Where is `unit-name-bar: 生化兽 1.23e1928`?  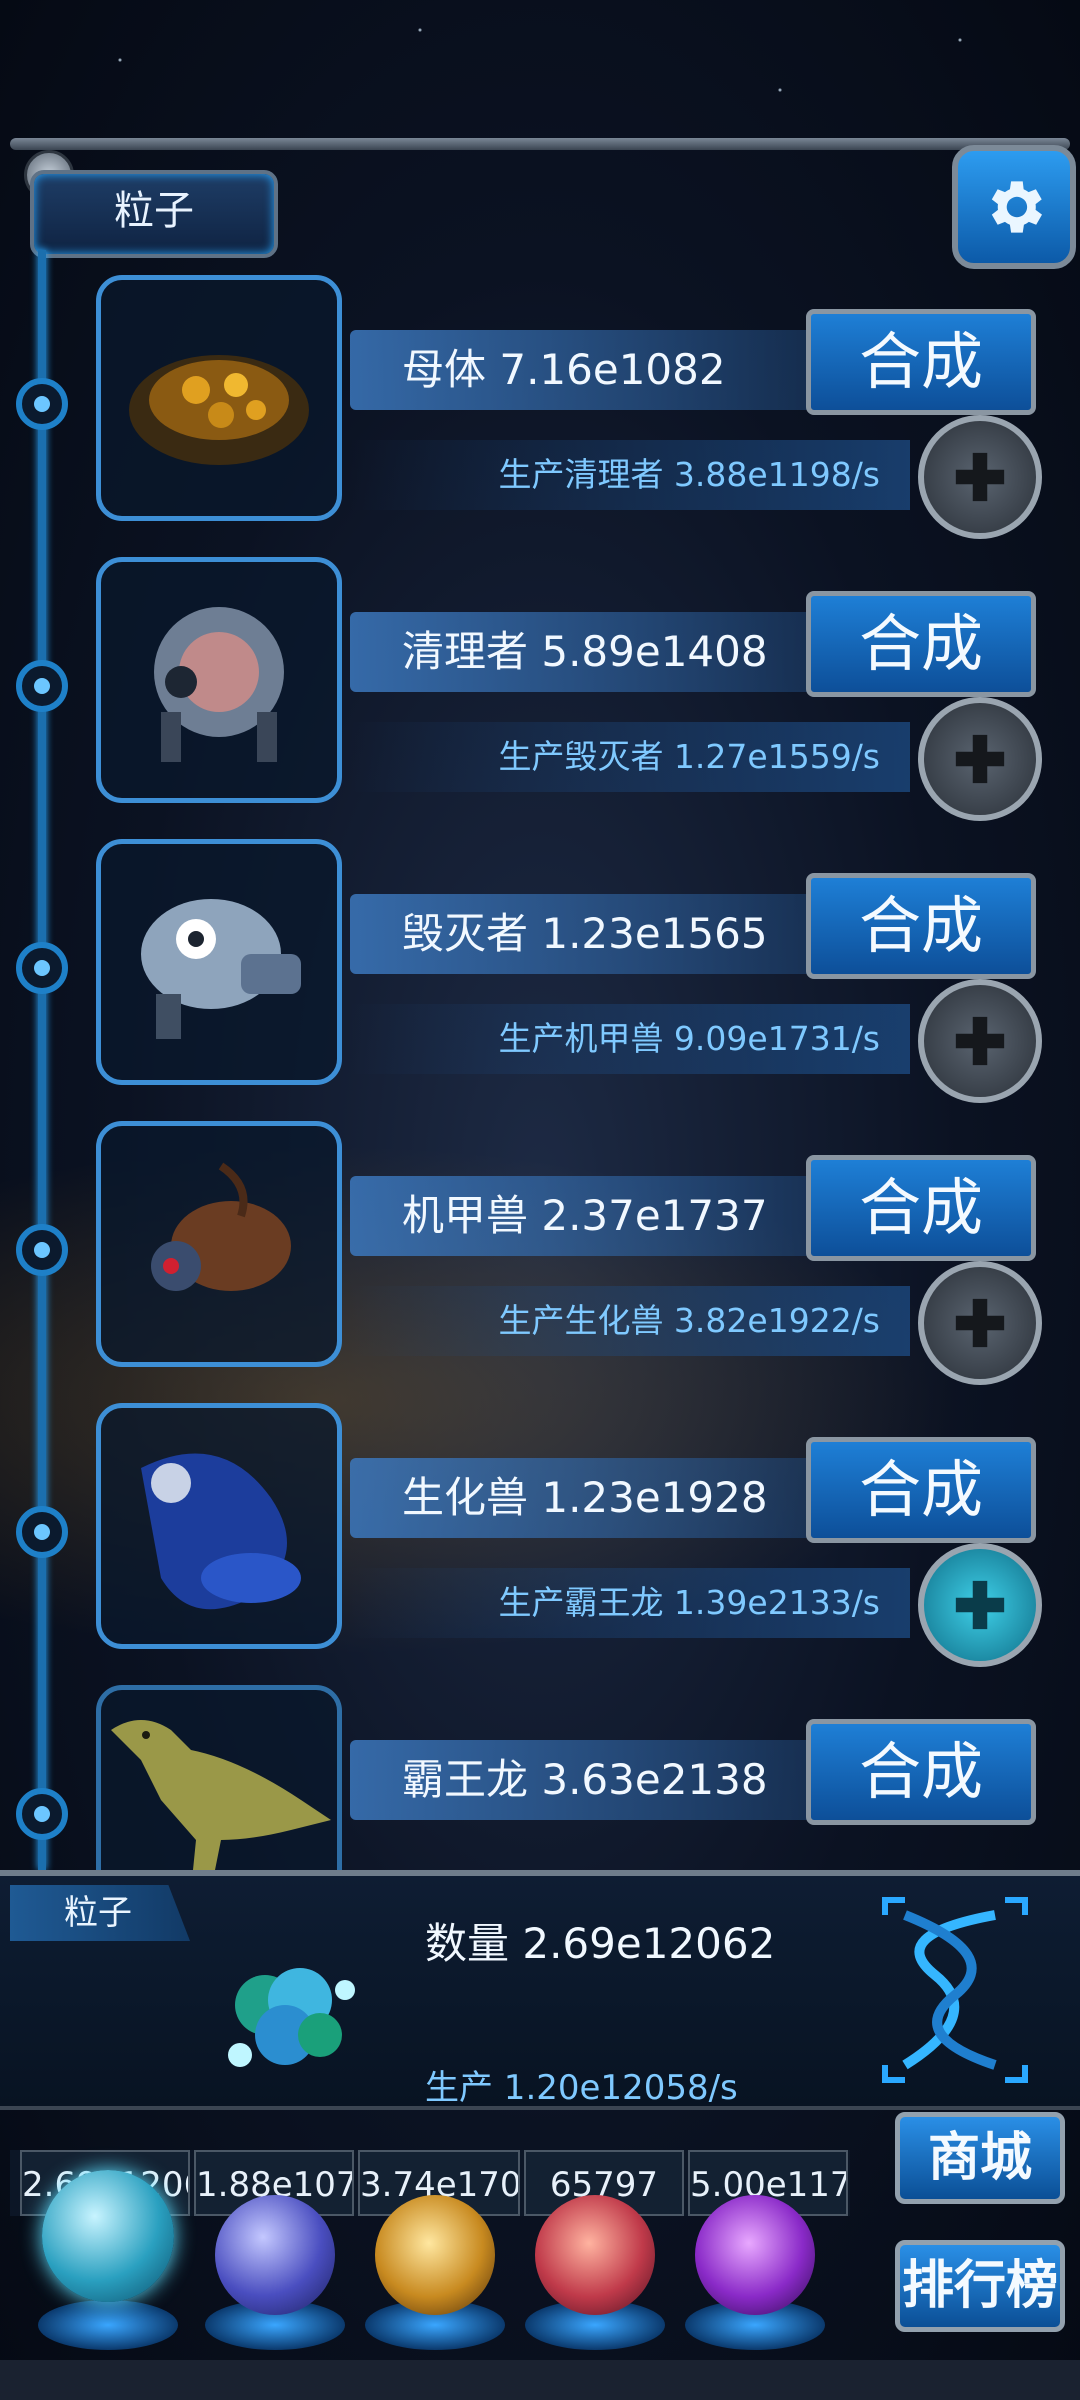 unit-name-bar: 生化兽 1.23e1928 is located at coordinates (585, 1498).